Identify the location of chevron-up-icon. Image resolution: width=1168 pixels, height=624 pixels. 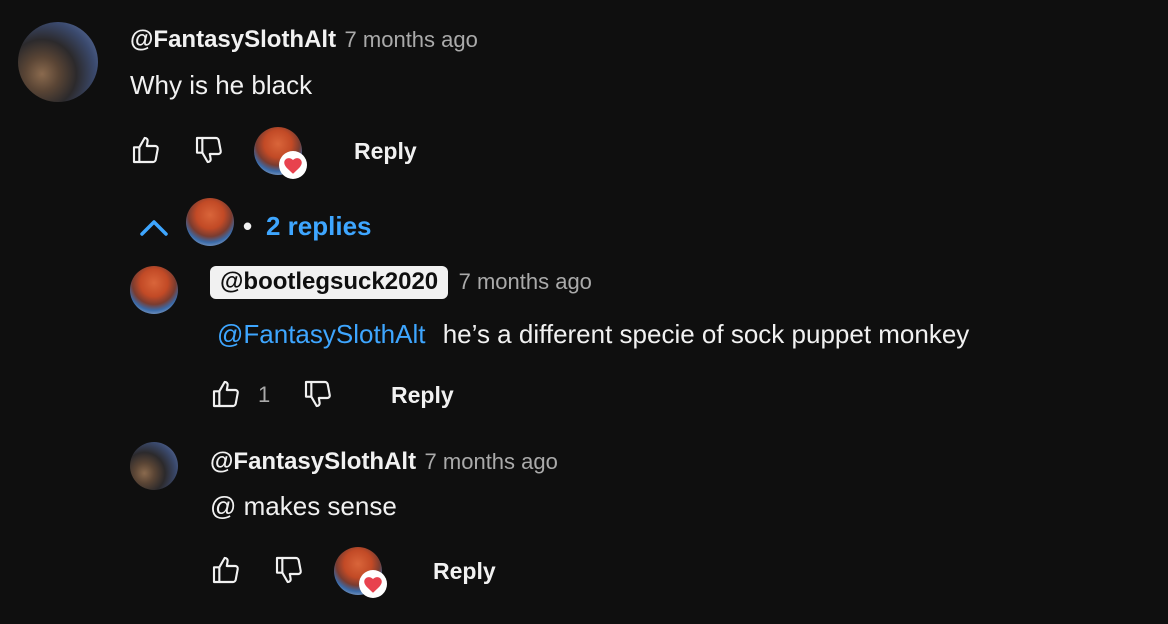
(154, 227).